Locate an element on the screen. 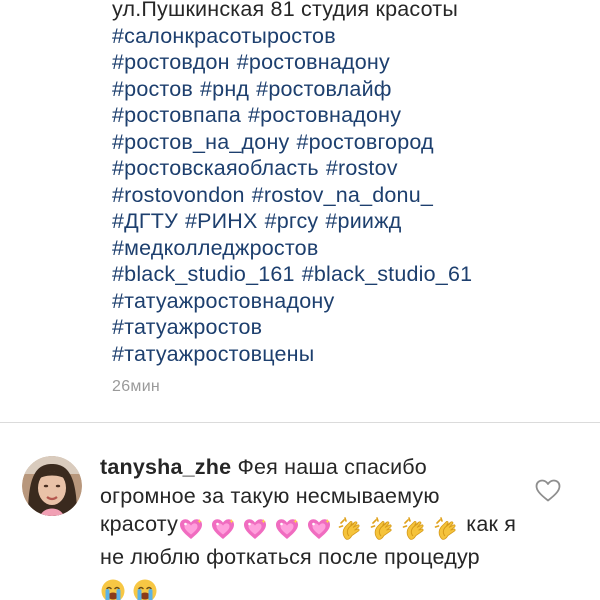 The image size is (600, 600). hashtag-link: #ростов is located at coordinates (152, 89).